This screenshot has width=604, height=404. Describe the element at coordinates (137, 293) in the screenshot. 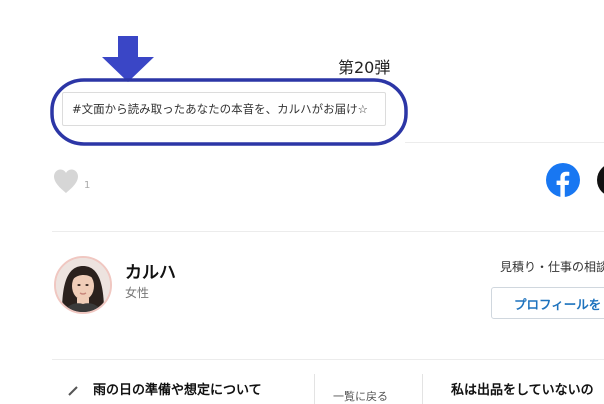

I see `author-gender: 女性` at that location.